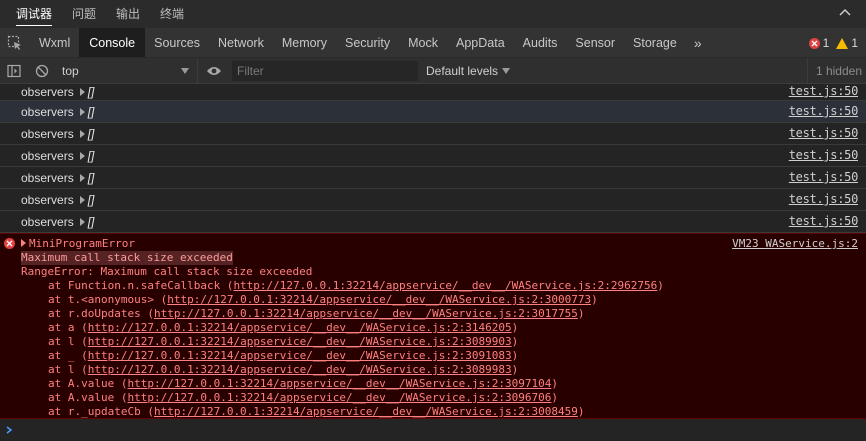 Image resolution: width=866 pixels, height=441 pixels. I want to click on eye-icon, so click(214, 70).